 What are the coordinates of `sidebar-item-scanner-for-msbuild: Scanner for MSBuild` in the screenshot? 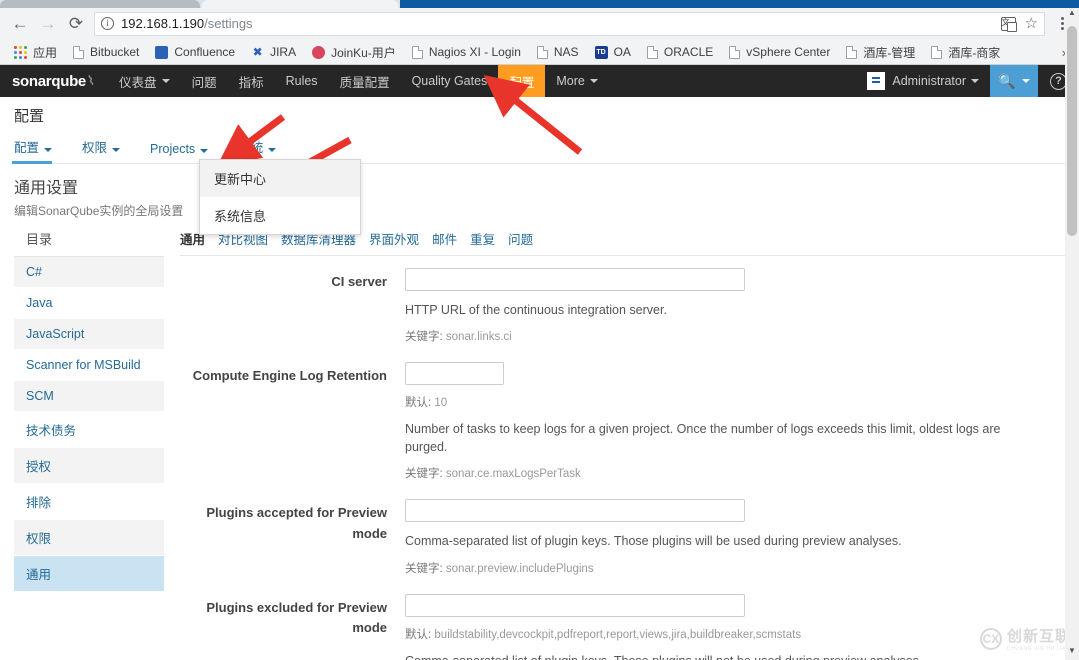 It's located at (89, 365).